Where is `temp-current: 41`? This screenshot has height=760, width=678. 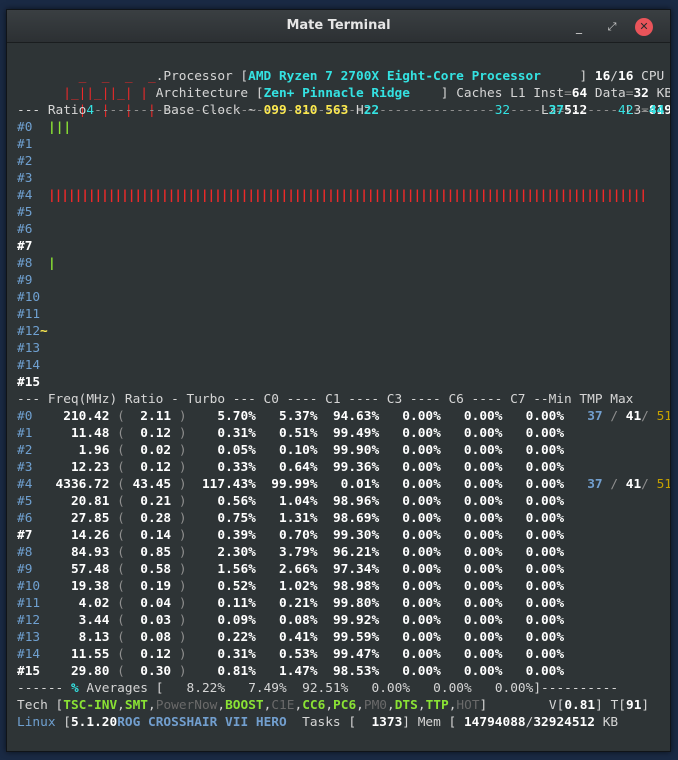 temp-current: 41 is located at coordinates (633, 416).